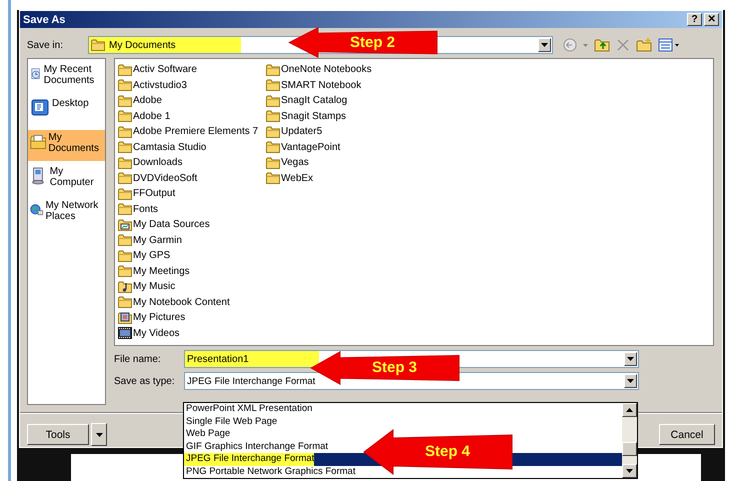 This screenshot has width=731, height=481. What do you see at coordinates (138, 359) in the screenshot?
I see `file-name-label: File name:` at bounding box center [138, 359].